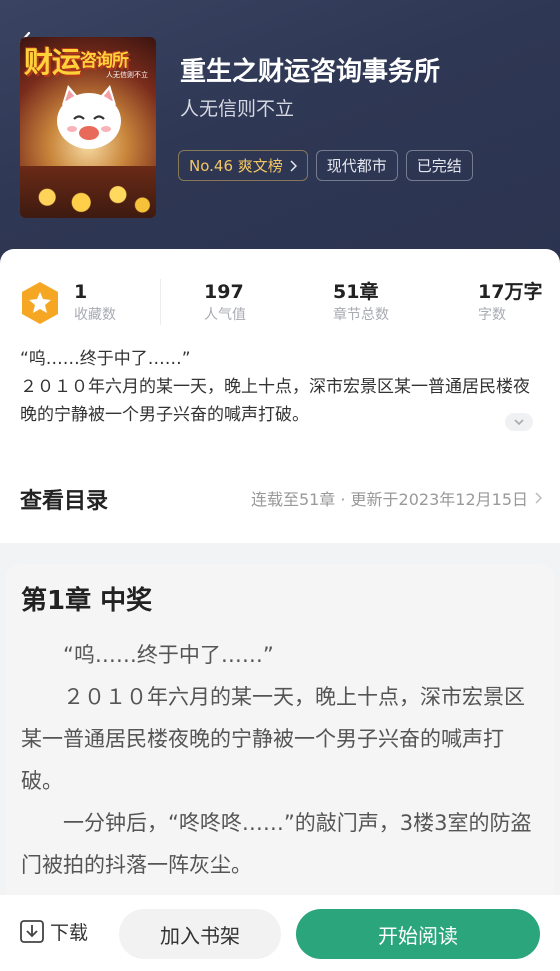 The image size is (560, 971). What do you see at coordinates (418, 934) in the screenshot?
I see `start-reading-button: 开始阅读` at bounding box center [418, 934].